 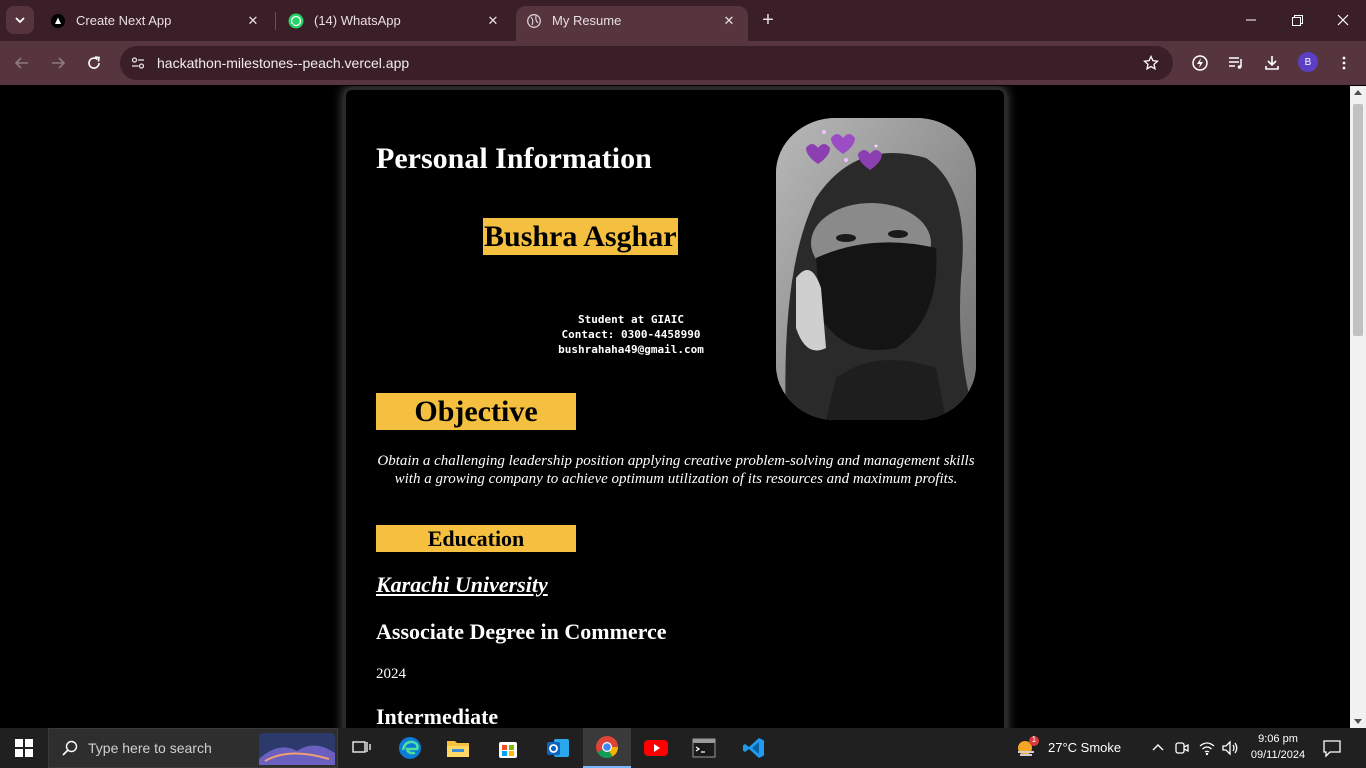 I want to click on close-window-button, so click(x=1343, y=20).